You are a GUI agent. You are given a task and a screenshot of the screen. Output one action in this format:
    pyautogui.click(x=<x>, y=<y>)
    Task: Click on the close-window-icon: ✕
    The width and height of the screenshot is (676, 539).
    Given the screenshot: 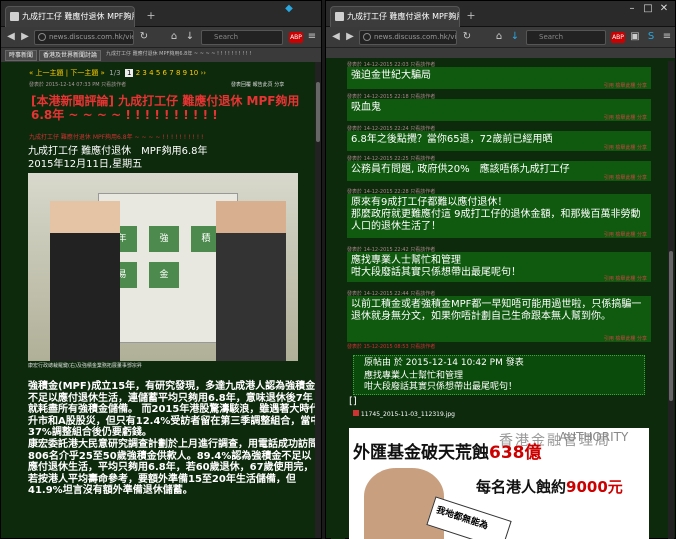 What is the action you would take?
    pyautogui.click(x=664, y=8)
    